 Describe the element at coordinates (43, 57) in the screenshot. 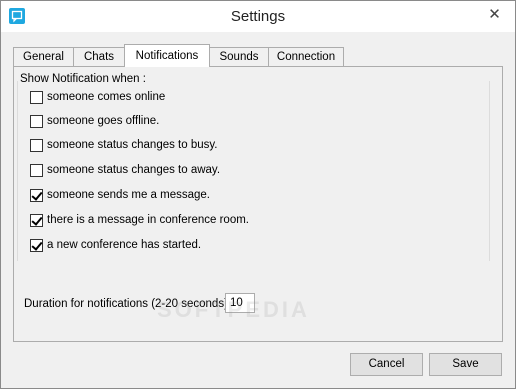

I see `tab-general: General` at that location.